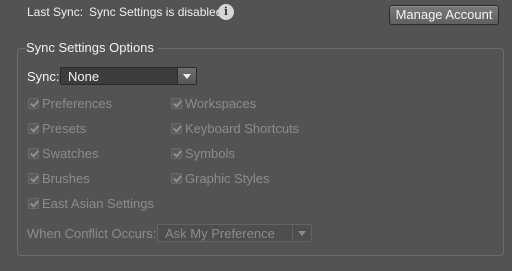  What do you see at coordinates (227, 178) in the screenshot?
I see `checkbox-label: Graphic Styles` at bounding box center [227, 178].